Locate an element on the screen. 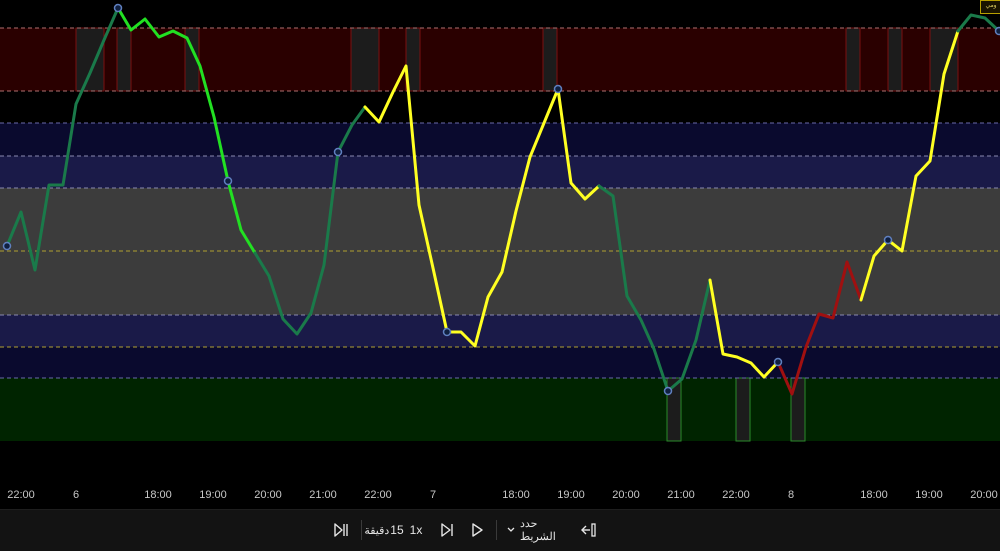  speed-label: 1x is located at coordinates (416, 530).